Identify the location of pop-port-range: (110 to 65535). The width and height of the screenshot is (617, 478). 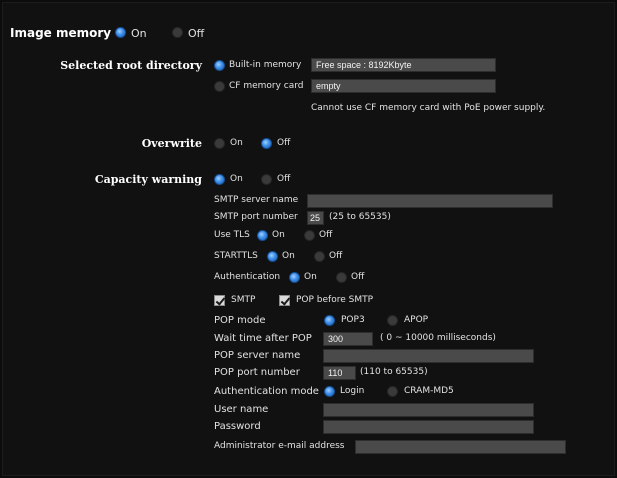
(394, 372).